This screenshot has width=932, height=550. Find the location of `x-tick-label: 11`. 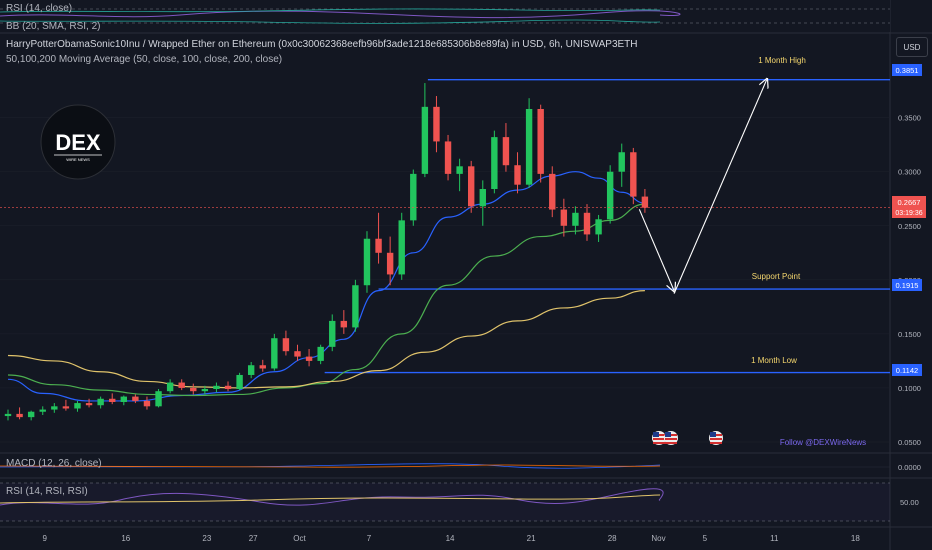

x-tick-label: 11 is located at coordinates (774, 538).